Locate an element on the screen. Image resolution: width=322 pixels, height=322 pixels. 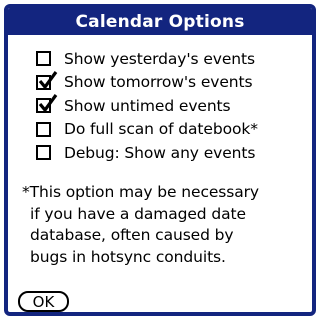
option-full-scan: Do full scan of datebook* is located at coordinates (172, 130).